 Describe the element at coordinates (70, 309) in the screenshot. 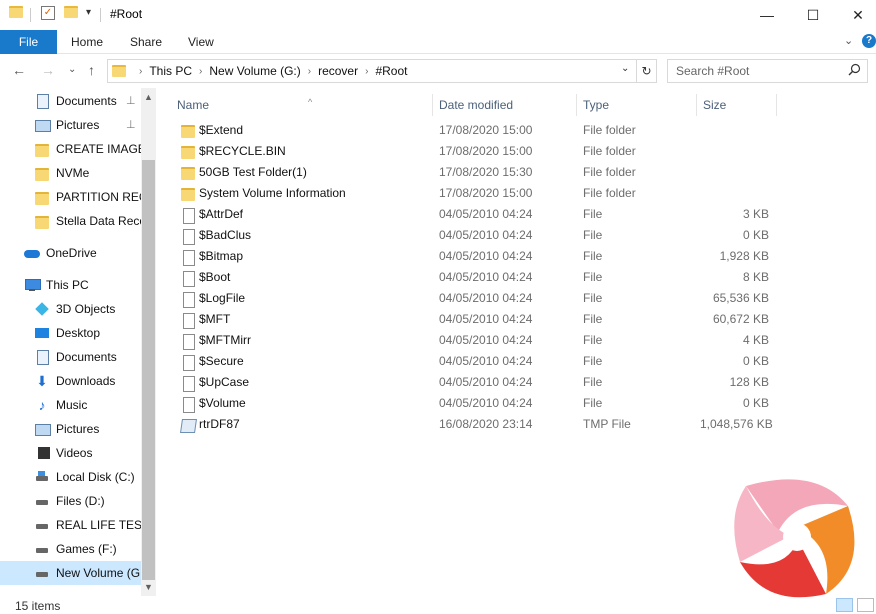

I see `sidebar-item-3d-objects: 3D Objects` at that location.